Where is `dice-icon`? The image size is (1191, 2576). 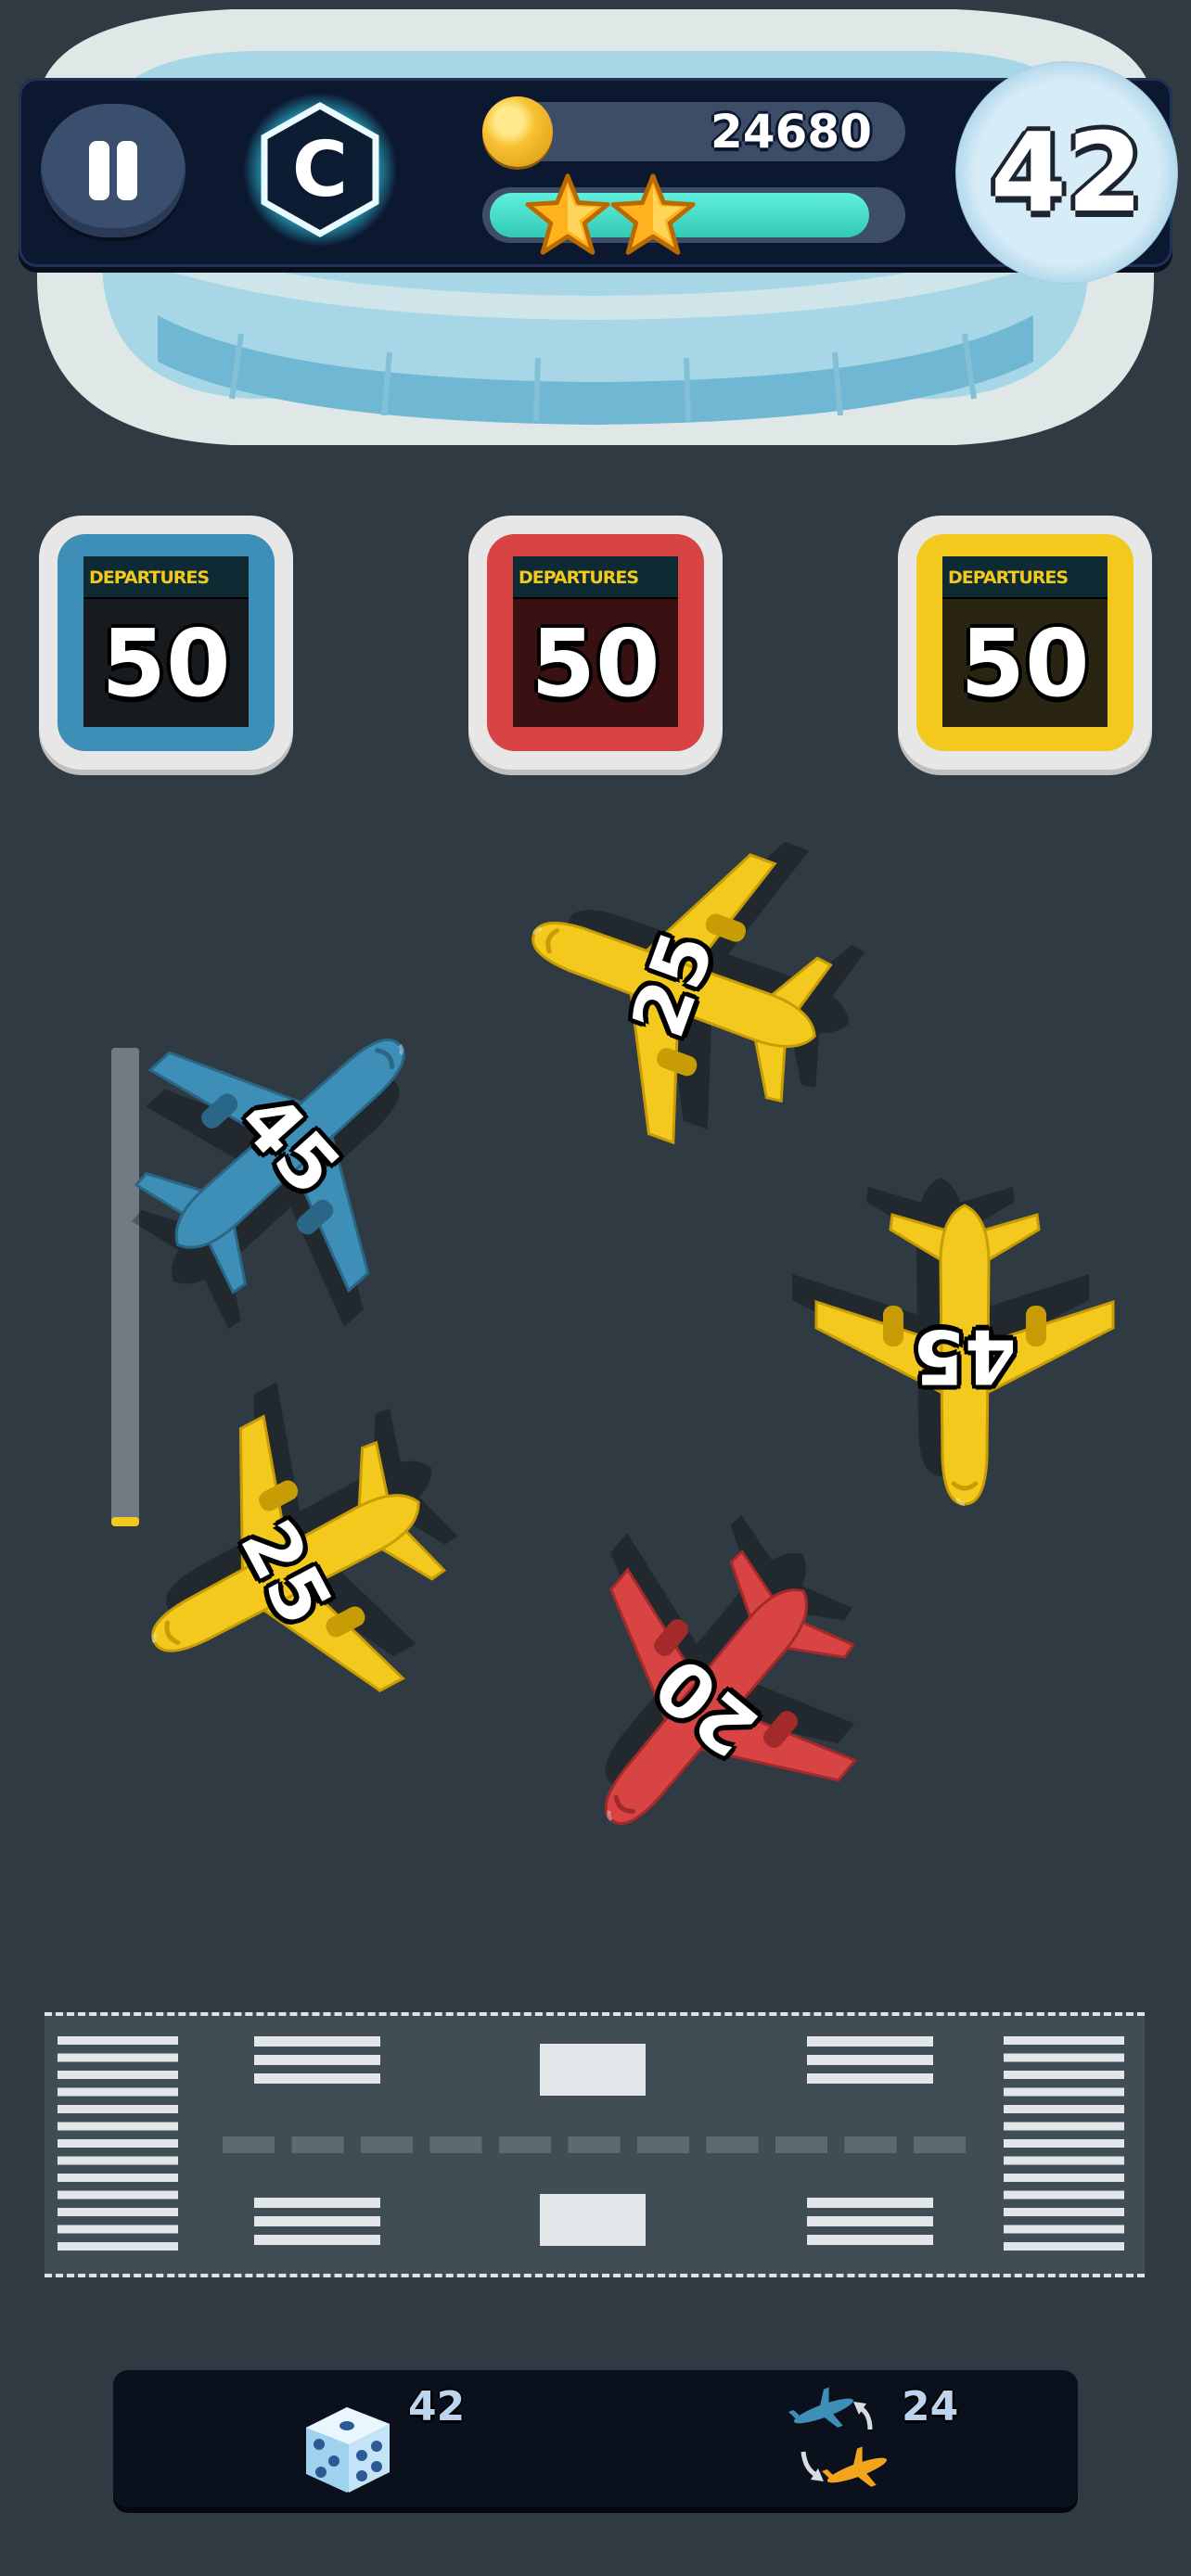
dice-icon is located at coordinates (348, 2446).